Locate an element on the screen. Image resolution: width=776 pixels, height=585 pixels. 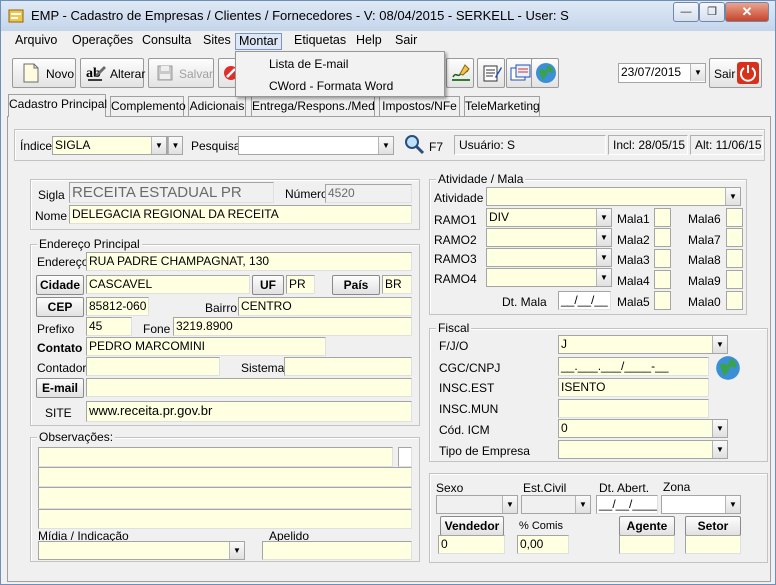
icm-combo: 0 ▼ is located at coordinates (643, 428).